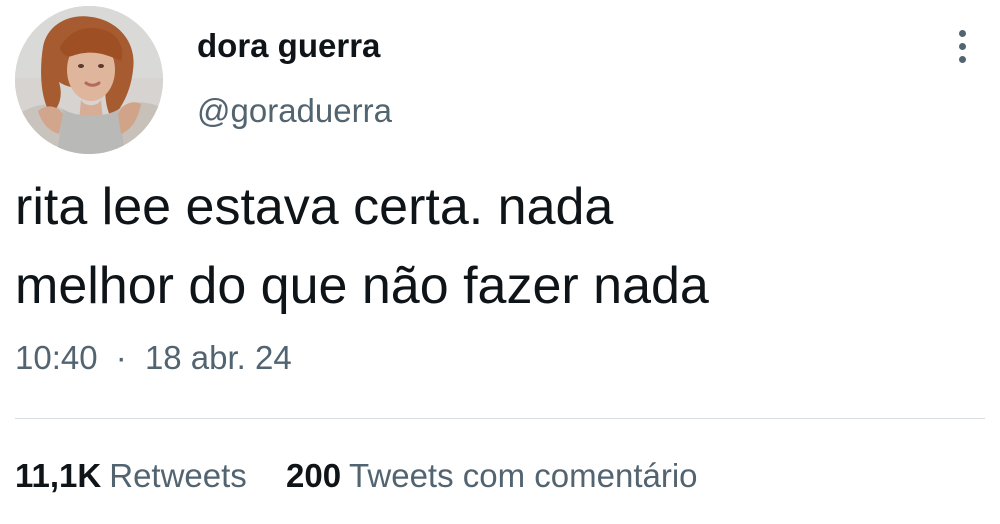 The width and height of the screenshot is (1000, 524). I want to click on tweet-text-line: melhor do que não fazer nada, so click(362, 286).